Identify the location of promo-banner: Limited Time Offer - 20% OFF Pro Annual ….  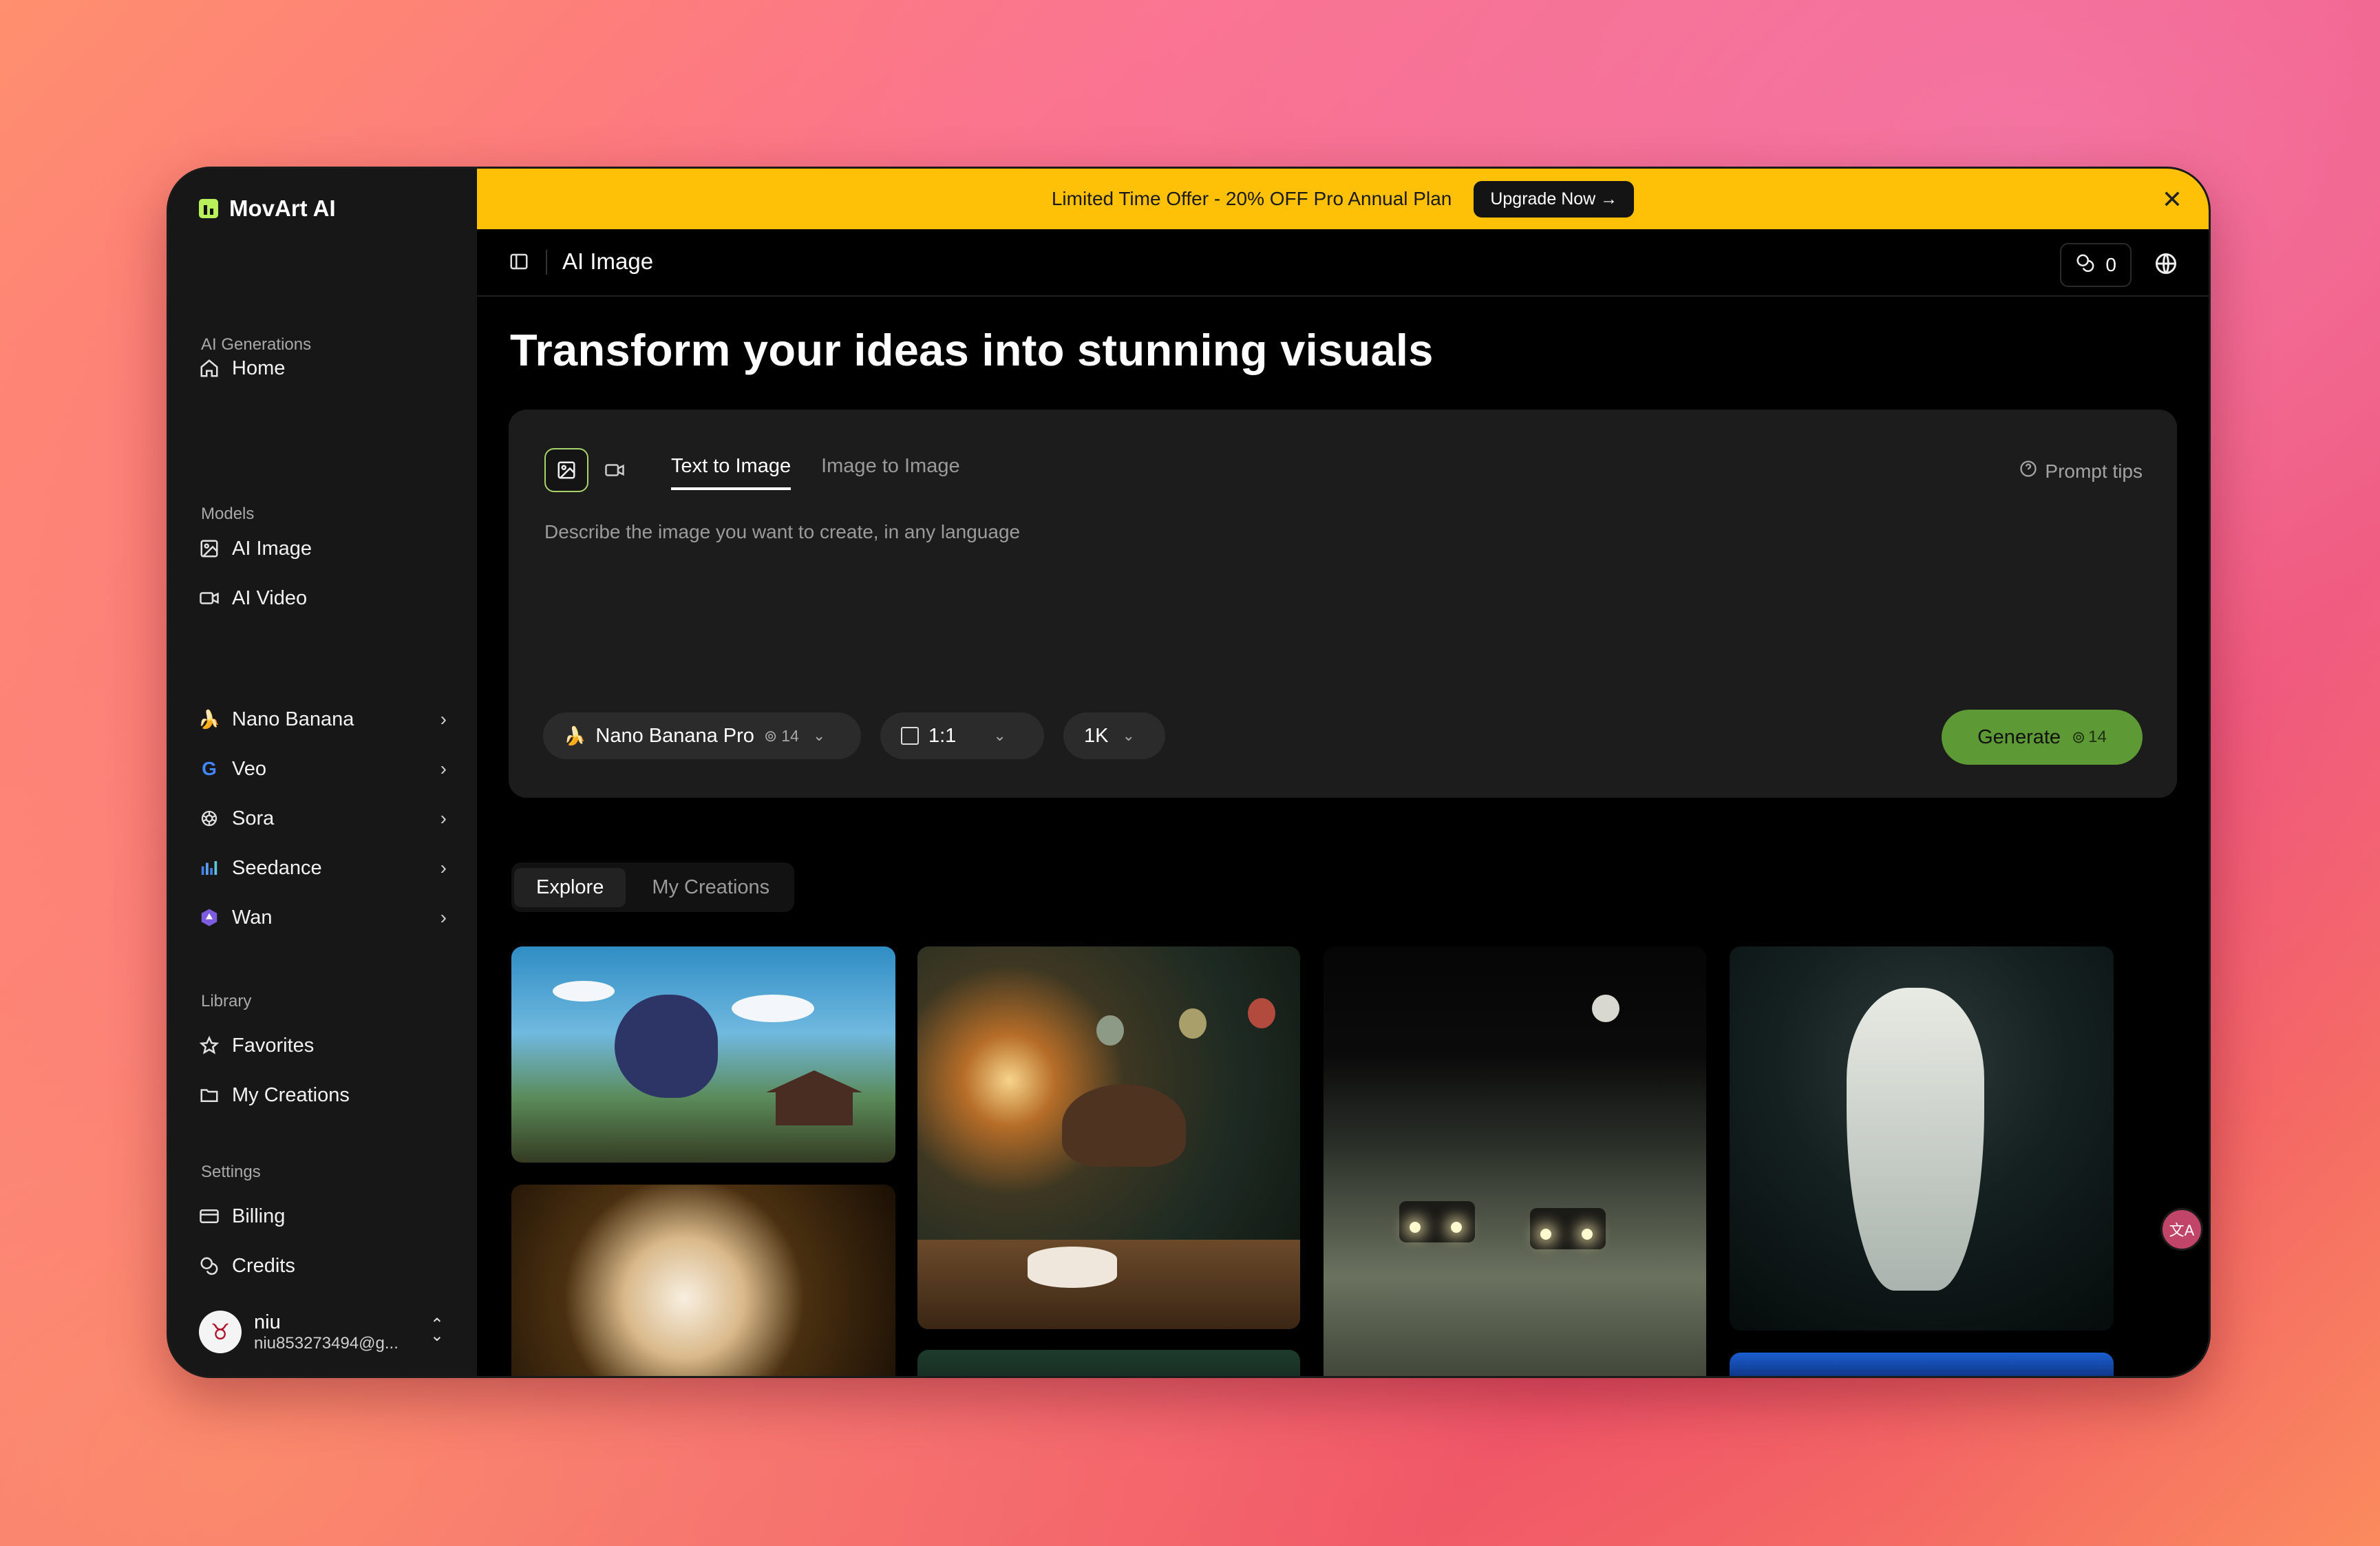
(1343, 199).